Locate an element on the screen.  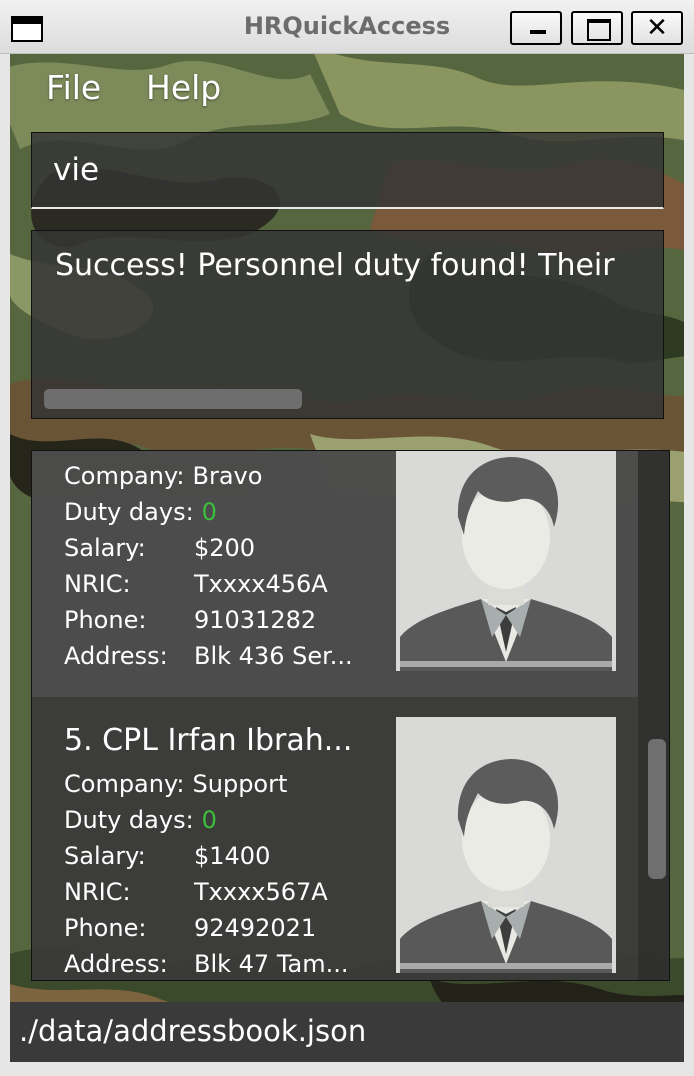
nric-row: NRIC: Txxxx456A is located at coordinates (196, 584).